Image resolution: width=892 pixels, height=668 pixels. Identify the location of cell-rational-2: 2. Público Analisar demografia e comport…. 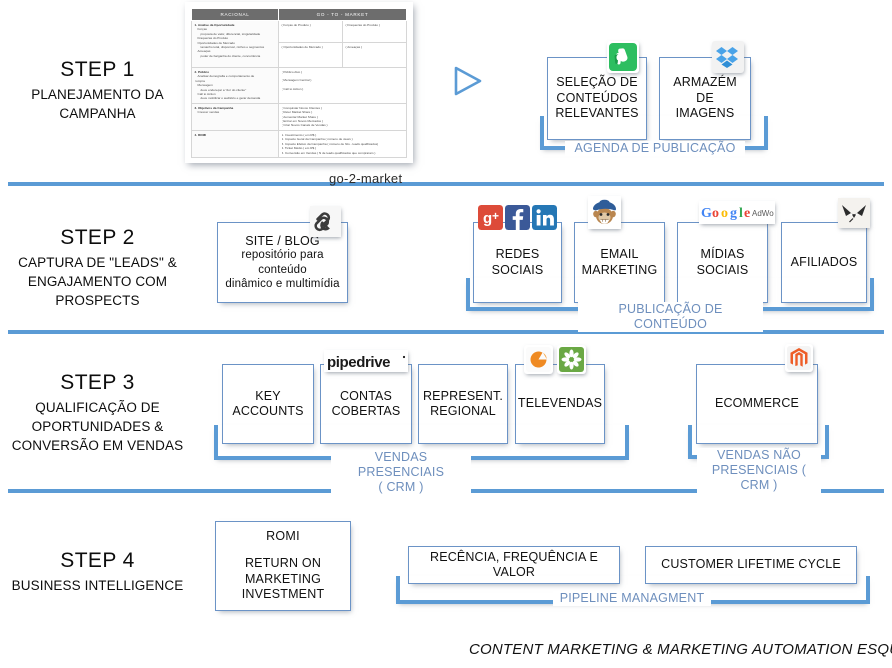
(235, 85).